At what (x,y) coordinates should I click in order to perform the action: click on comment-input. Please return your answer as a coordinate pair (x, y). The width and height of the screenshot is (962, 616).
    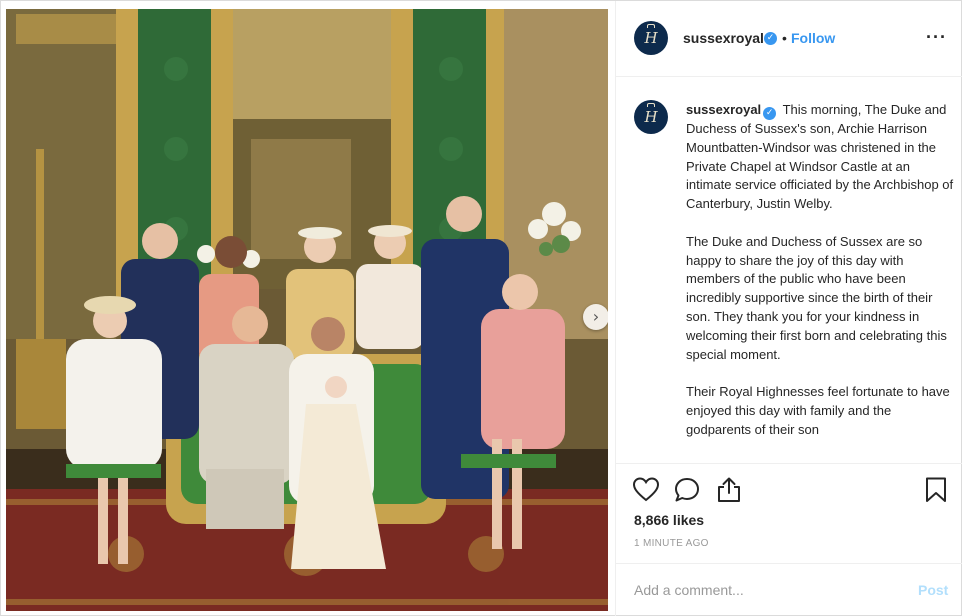
    Looking at the image, I should click on (759, 590).